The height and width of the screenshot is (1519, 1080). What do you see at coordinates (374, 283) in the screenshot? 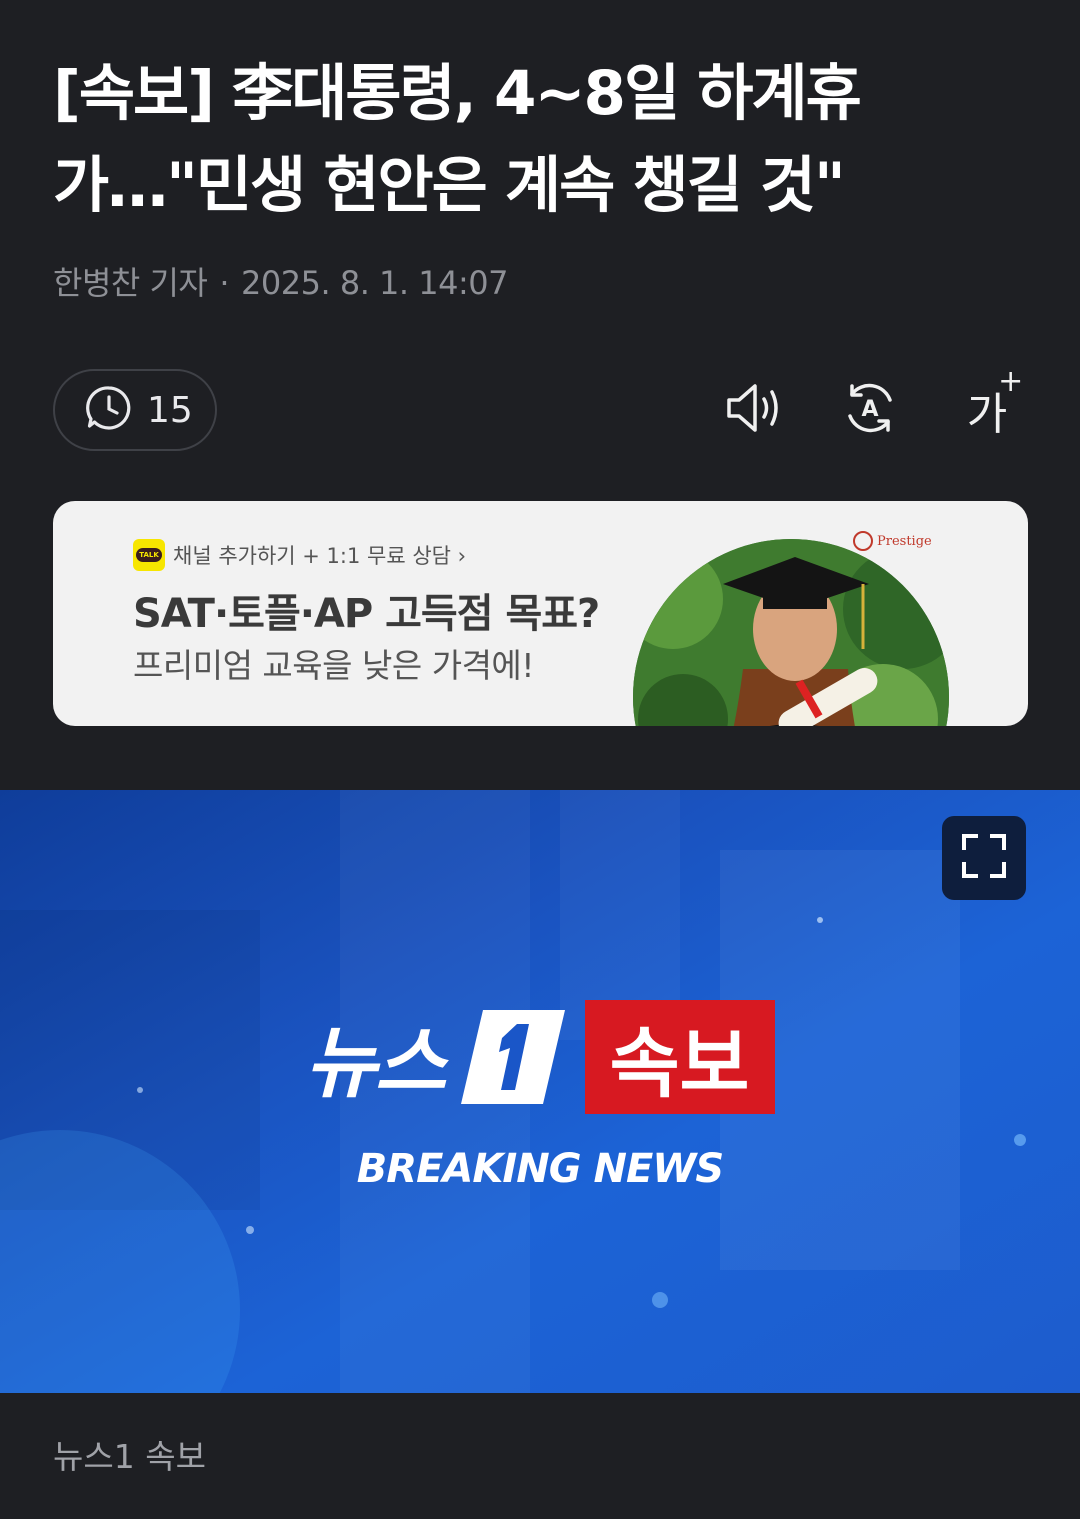
I see `publish-date: 2025. 8. 1. 14:07` at bounding box center [374, 283].